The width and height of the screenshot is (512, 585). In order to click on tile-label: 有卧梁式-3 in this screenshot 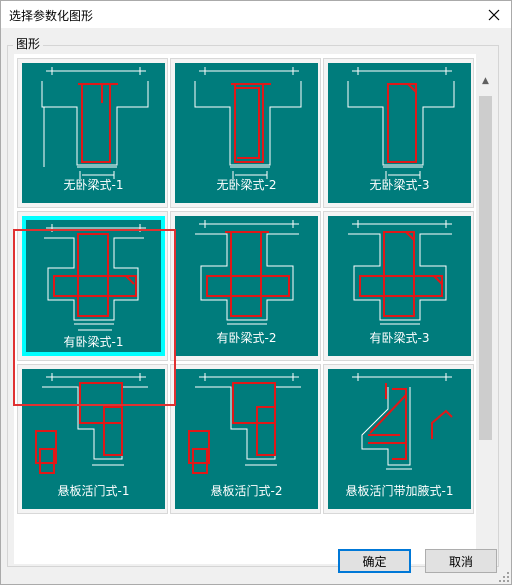, I will do `click(399, 338)`.